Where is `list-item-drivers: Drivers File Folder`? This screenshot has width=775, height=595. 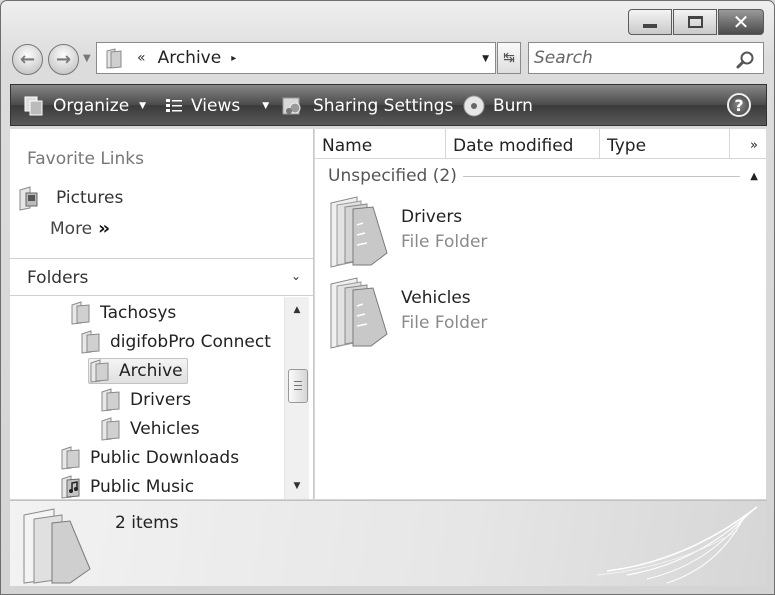
list-item-drivers: Drivers File Folder is located at coordinates (407, 232).